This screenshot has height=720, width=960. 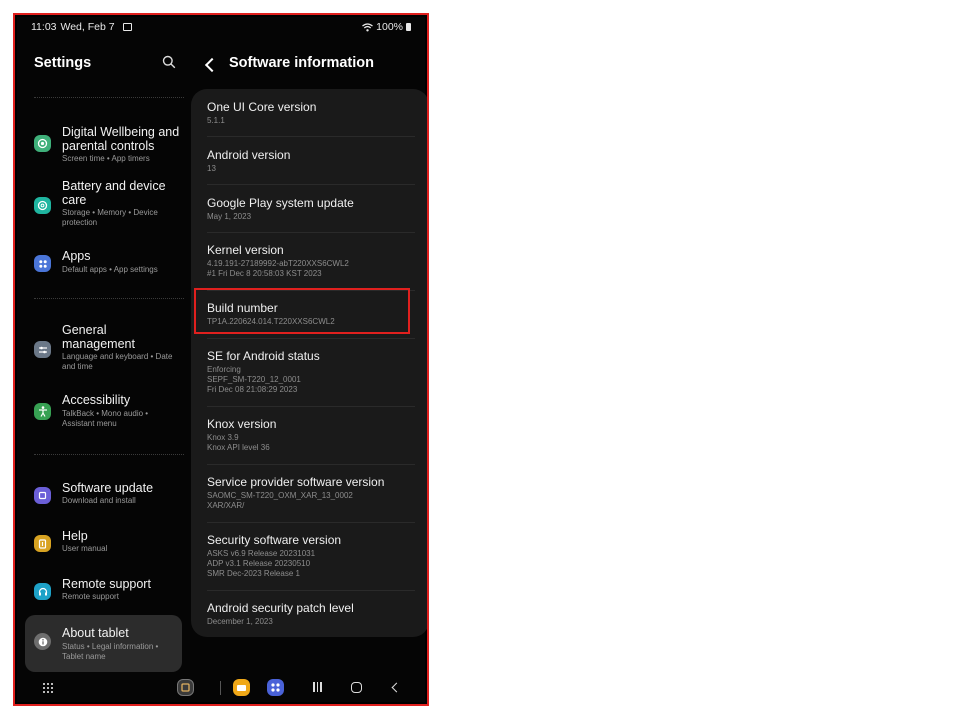 I want to click on general-management-icon, so click(x=42, y=349).